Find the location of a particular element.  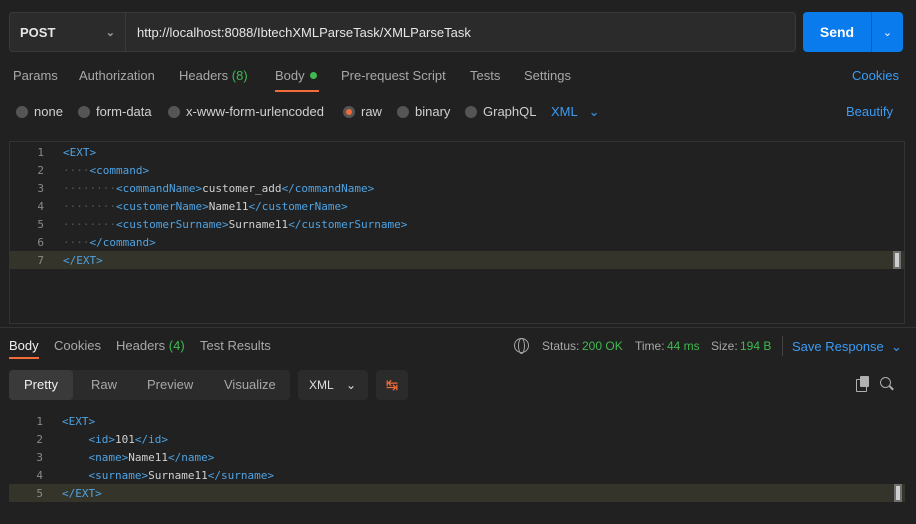

xml-value: Surname11 is located at coordinates (178, 475).